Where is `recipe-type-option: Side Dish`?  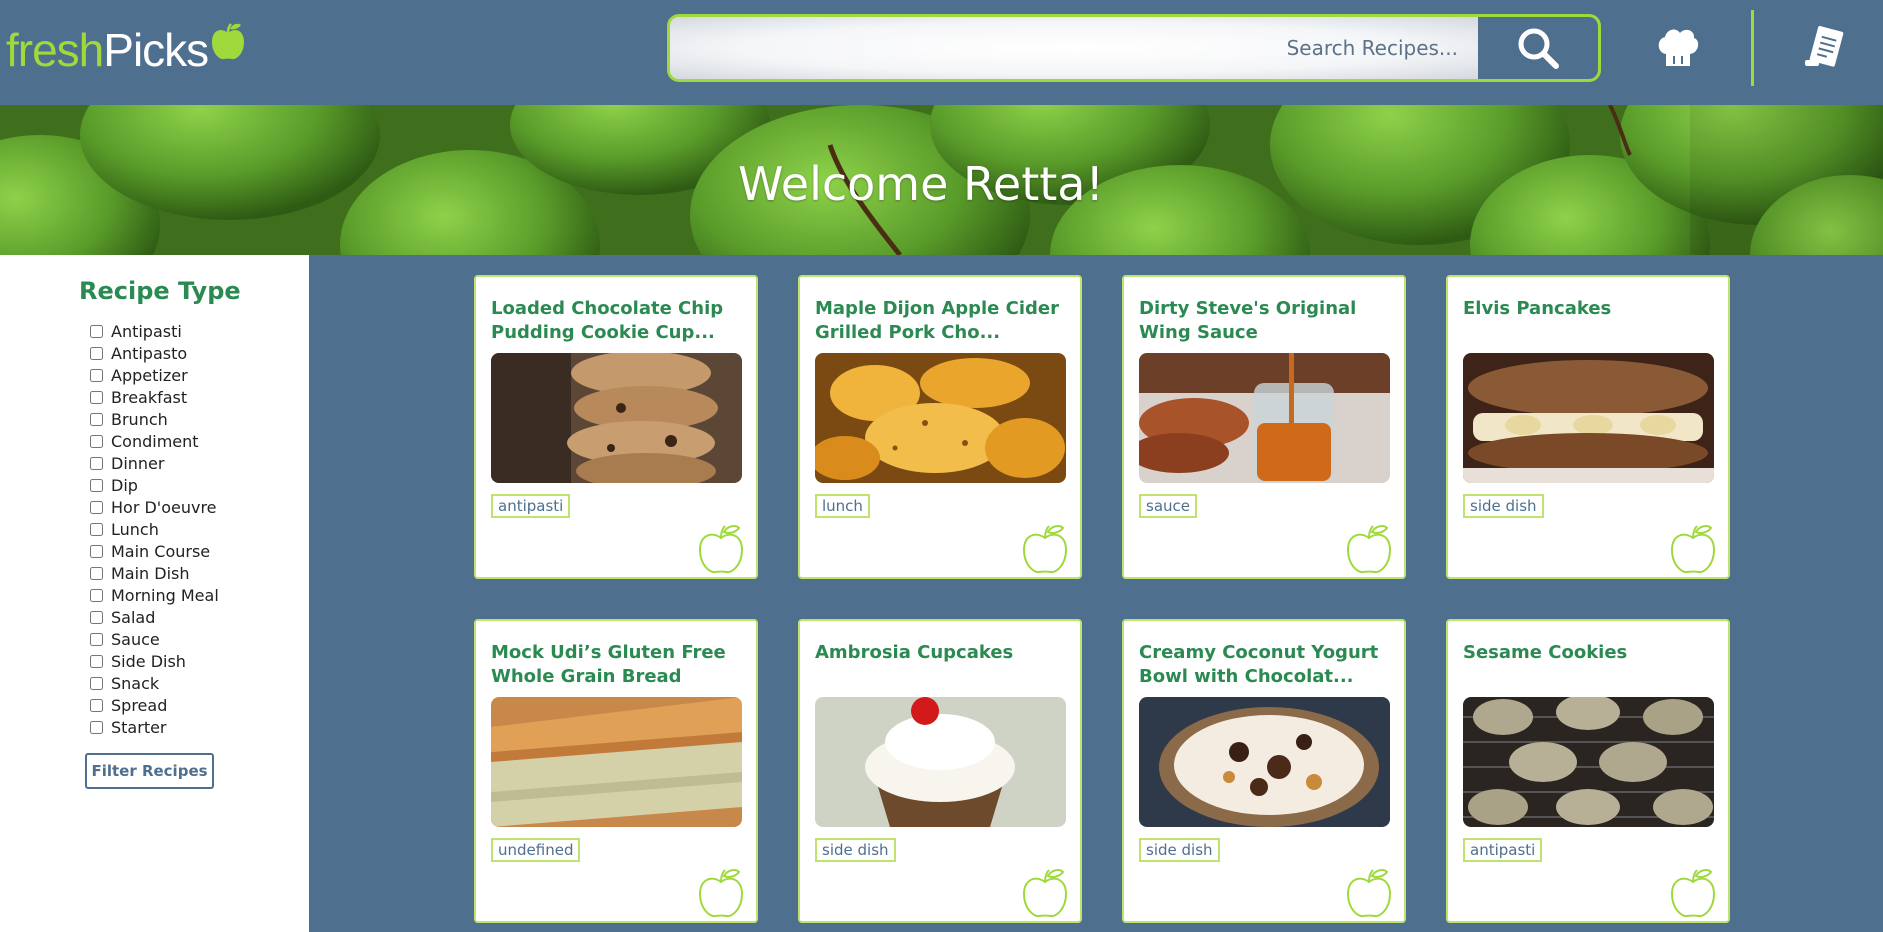 recipe-type-option: Side Dish is located at coordinates (154, 661).